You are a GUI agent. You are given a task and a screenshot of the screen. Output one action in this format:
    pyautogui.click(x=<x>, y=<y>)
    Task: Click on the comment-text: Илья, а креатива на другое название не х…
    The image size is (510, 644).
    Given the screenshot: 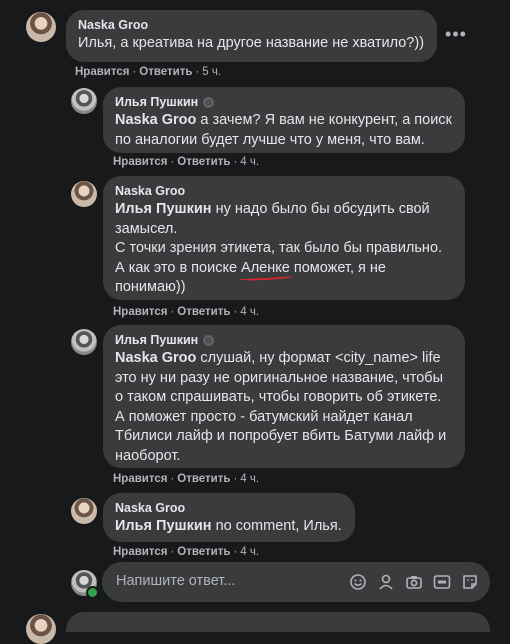 What is the action you would take?
    pyautogui.click(x=251, y=43)
    